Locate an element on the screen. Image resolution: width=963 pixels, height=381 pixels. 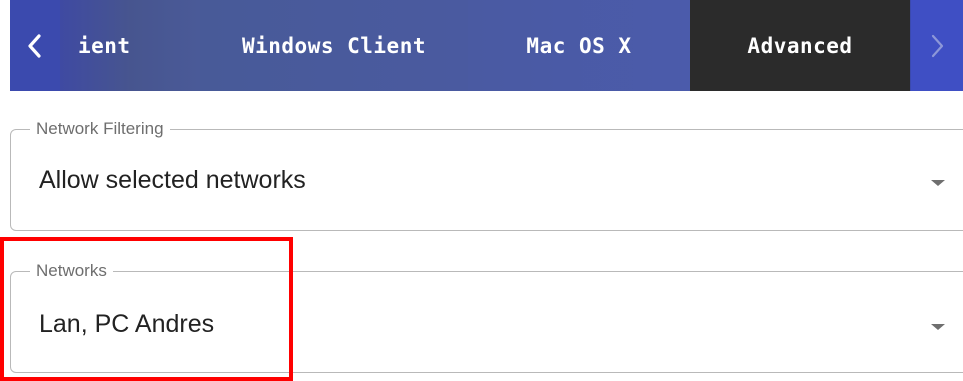
tab-mac-os-x: Mac OS X is located at coordinates (579, 45).